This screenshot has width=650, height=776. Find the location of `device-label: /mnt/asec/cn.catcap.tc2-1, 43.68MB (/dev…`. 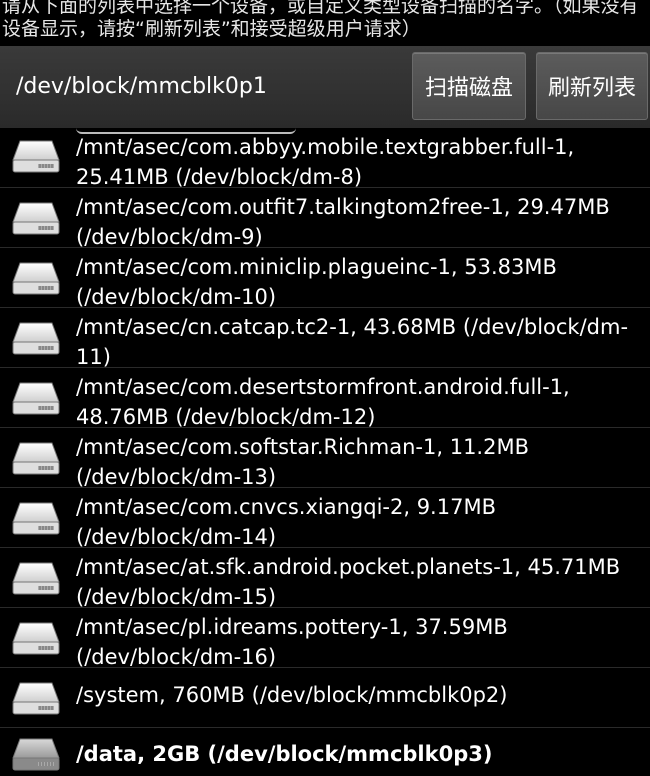

device-label: /mnt/asec/cn.catcap.tc2-1, 43.68MB (/dev… is located at coordinates (352, 342).